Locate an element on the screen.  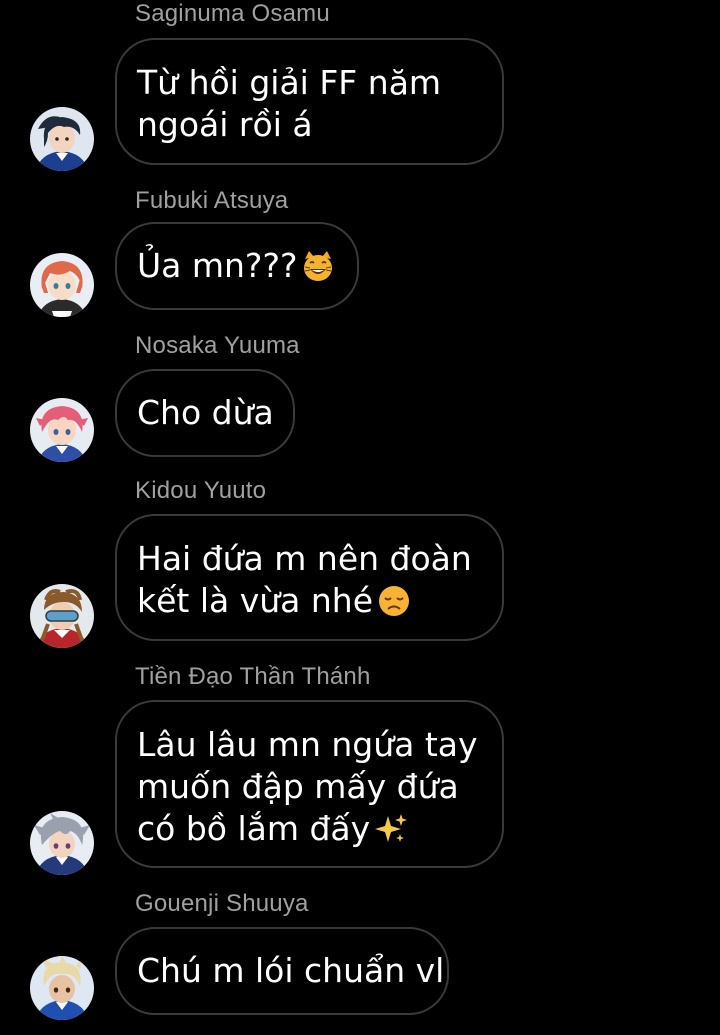
message-bubble: Từ hồi giải FF năm ngoái rồi á is located at coordinates (309, 101).